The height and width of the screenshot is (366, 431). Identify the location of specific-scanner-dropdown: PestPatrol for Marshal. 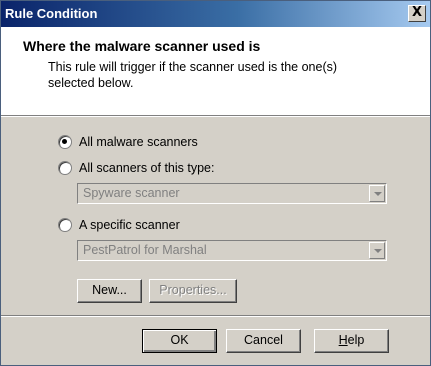
(232, 250).